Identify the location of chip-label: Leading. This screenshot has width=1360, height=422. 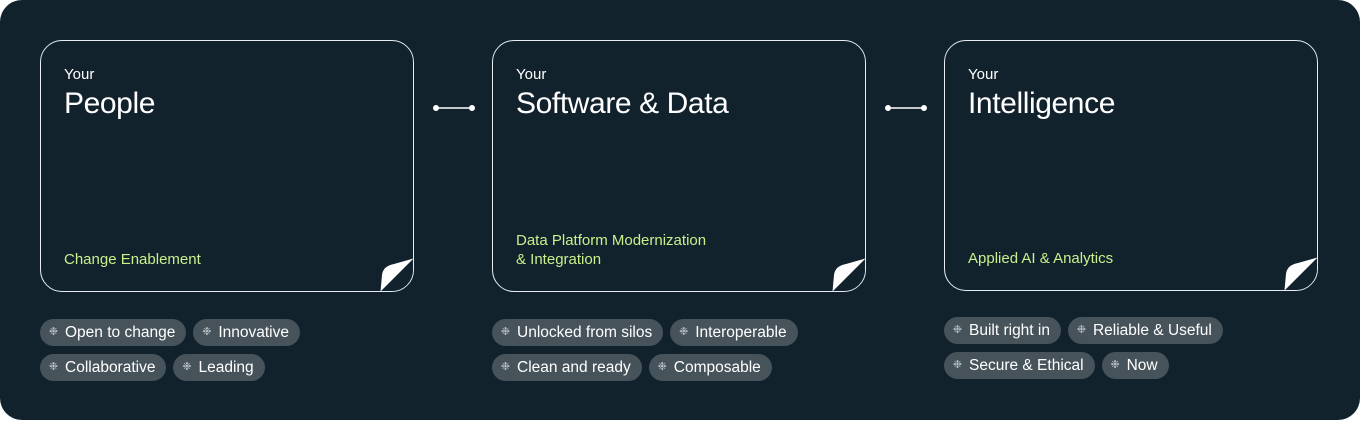
(226, 367).